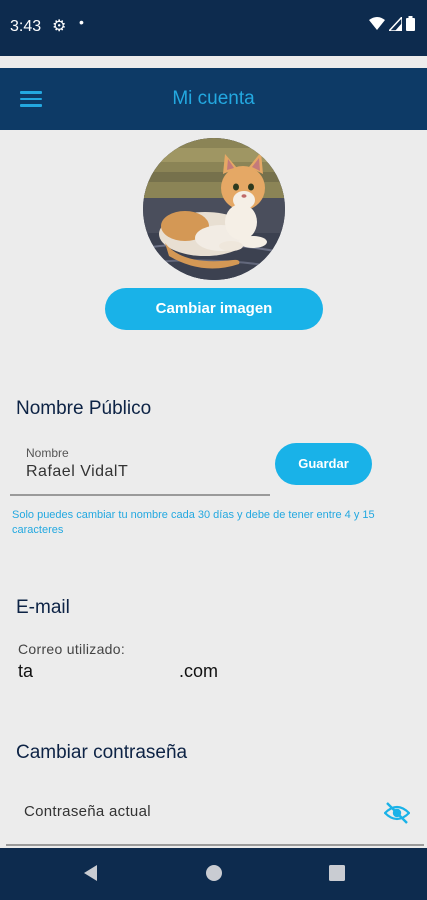  What do you see at coordinates (140, 468) in the screenshot?
I see `name-field: Nombre Rafael VidalT` at bounding box center [140, 468].